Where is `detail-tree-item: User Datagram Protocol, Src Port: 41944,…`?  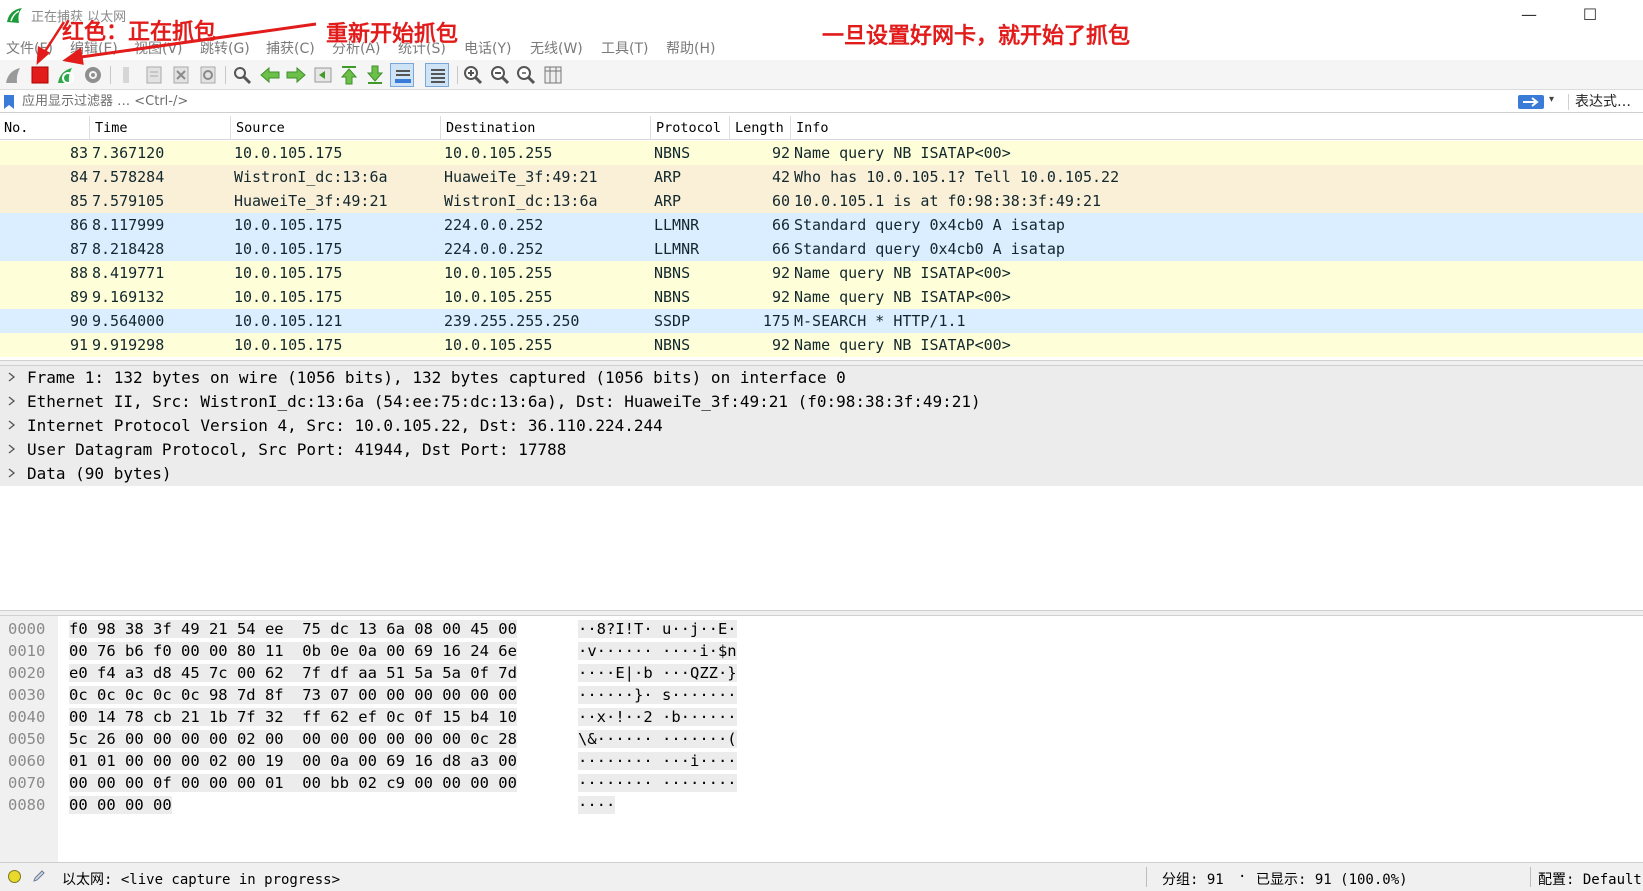
detail-tree-item: User Datagram Protocol, Src Port: 41944,… is located at coordinates (821, 450).